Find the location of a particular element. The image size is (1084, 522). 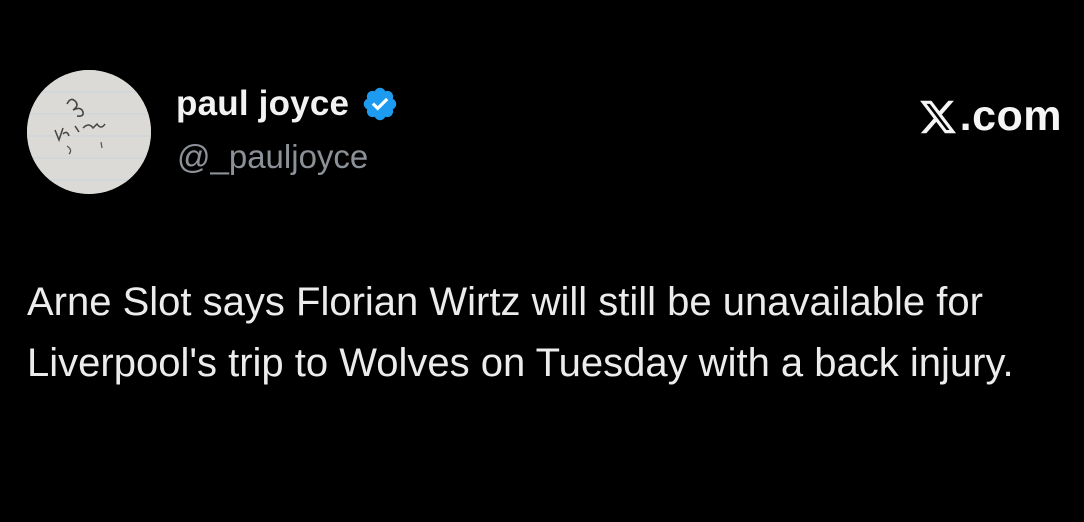

display-name: paul joyce is located at coordinates (262, 104).